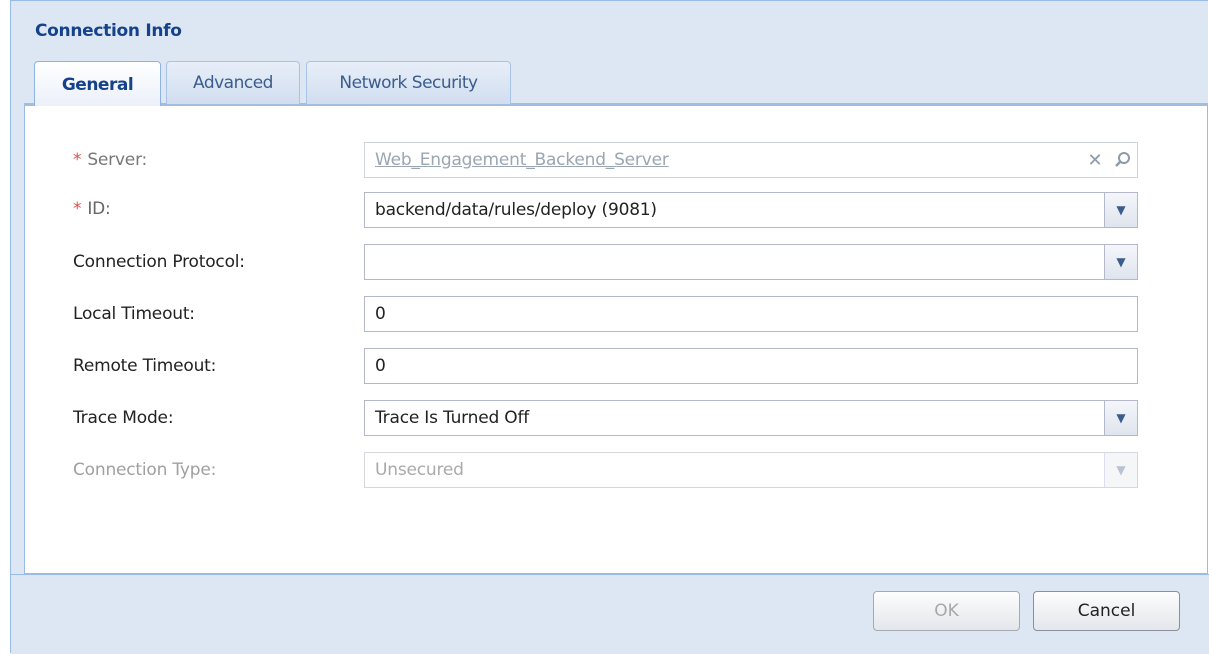  I want to click on remote-timeout-value: 0, so click(751, 366).